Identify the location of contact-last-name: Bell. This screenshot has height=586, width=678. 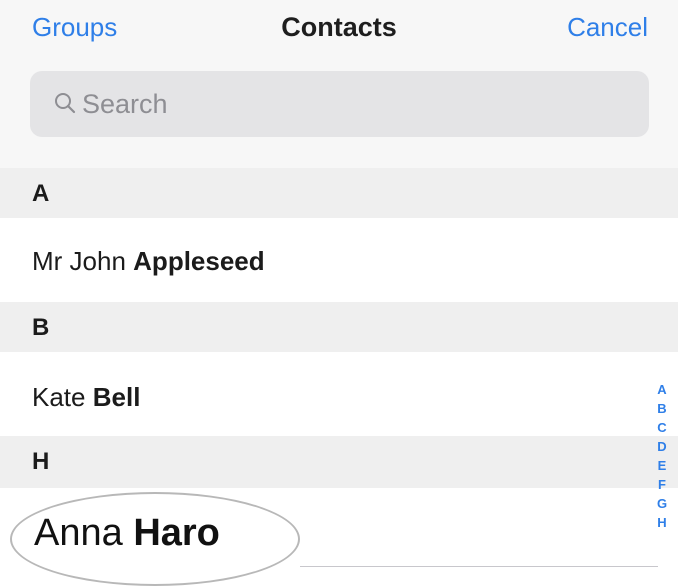
(116, 397).